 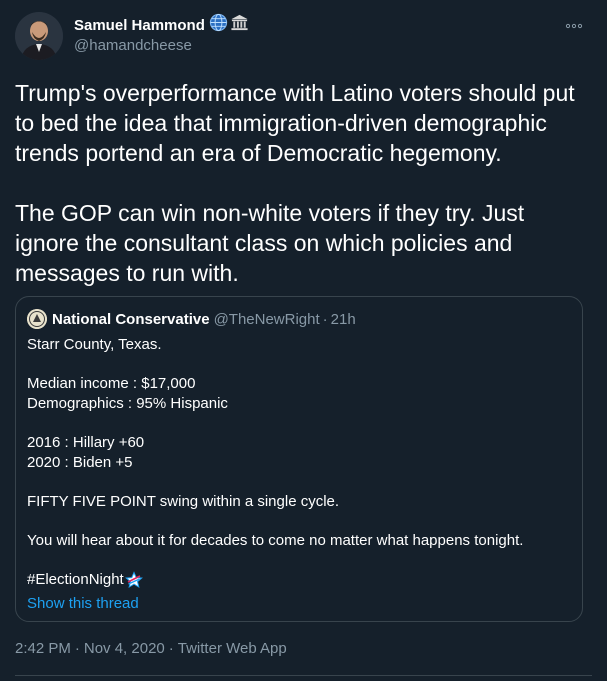 What do you see at coordinates (309, 33) in the screenshot?
I see `author-block: Samuel Hammond @hamandcheese` at bounding box center [309, 33].